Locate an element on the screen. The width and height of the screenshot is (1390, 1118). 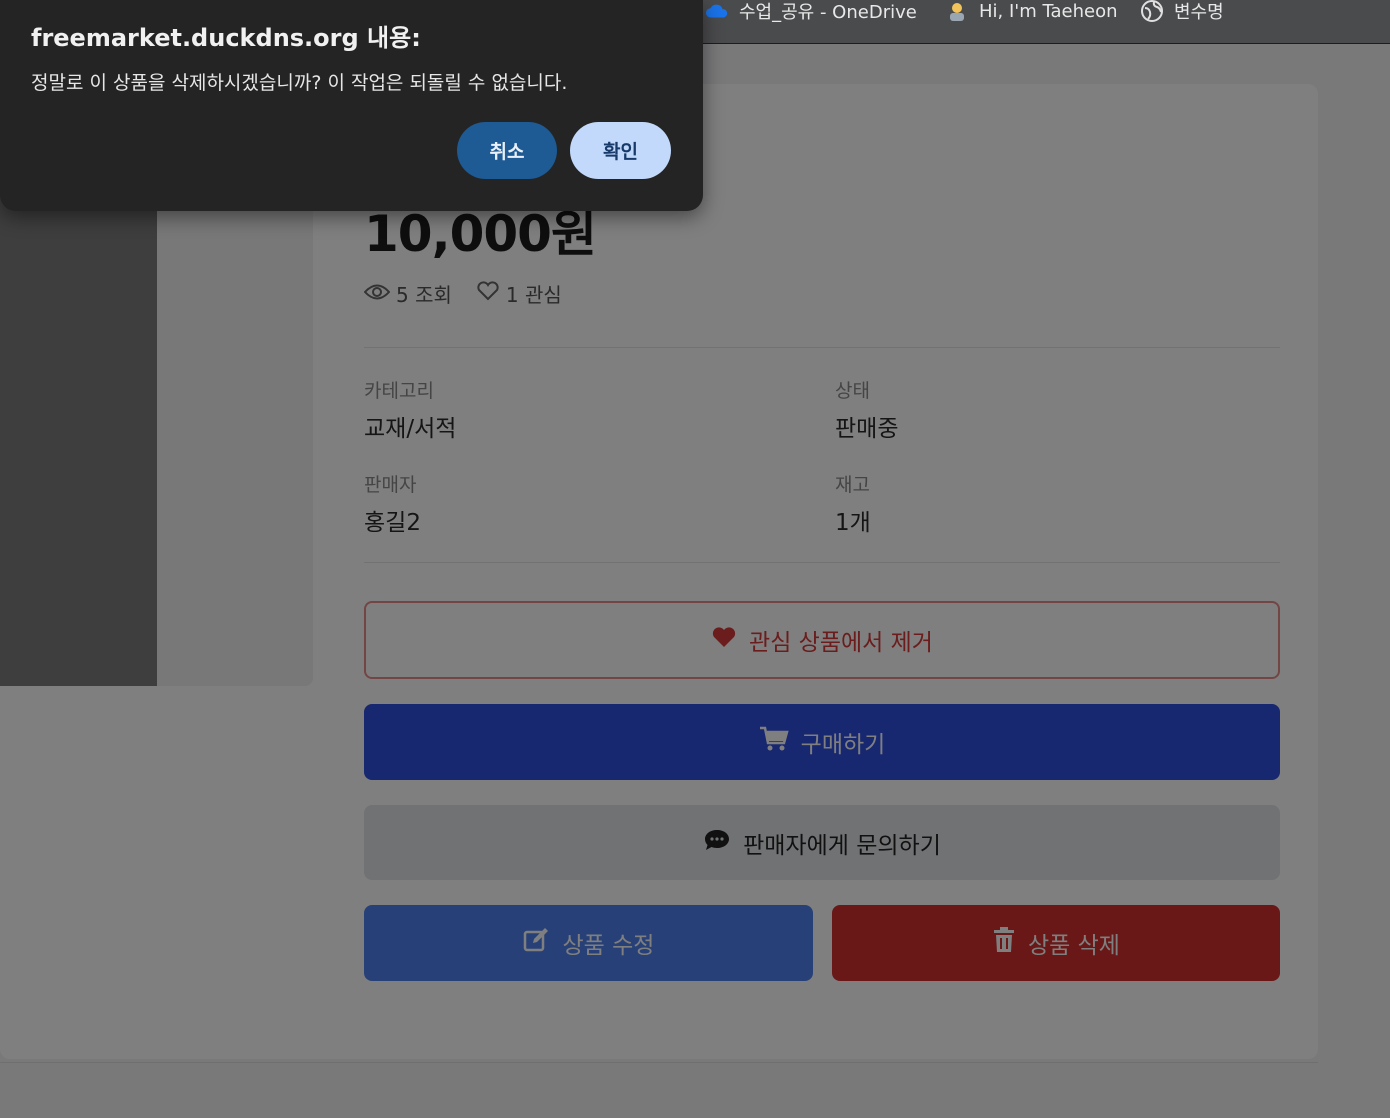
bookmark-label: 수업_공유 - OneDrive is located at coordinates (828, 12).